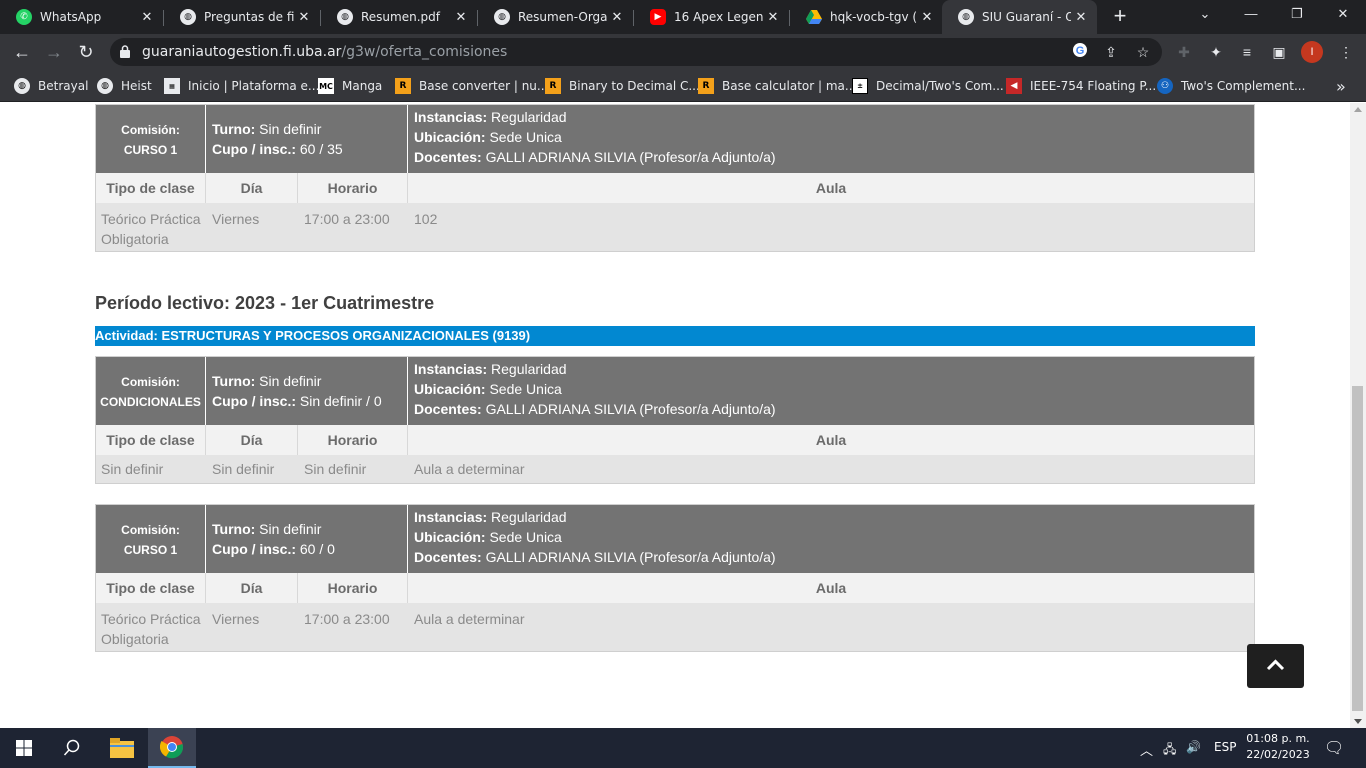 The width and height of the screenshot is (1366, 768). I want to click on bookmark-star-icon: ☆, so click(1143, 52).